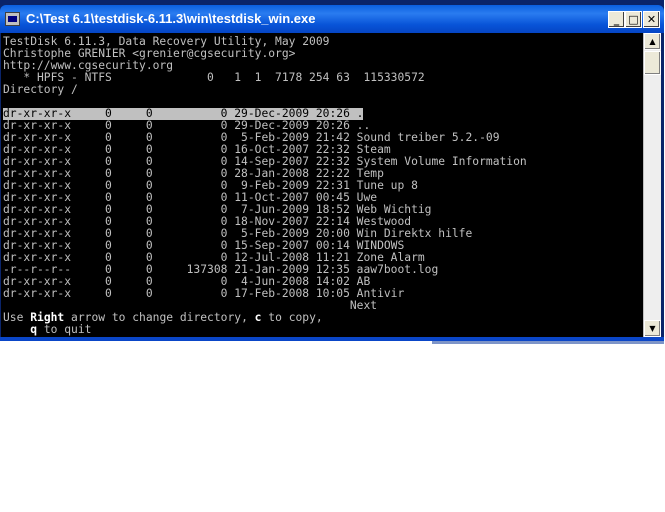 The image size is (665, 512). What do you see at coordinates (40, 89) in the screenshot?
I see `directory-path: Directory /` at bounding box center [40, 89].